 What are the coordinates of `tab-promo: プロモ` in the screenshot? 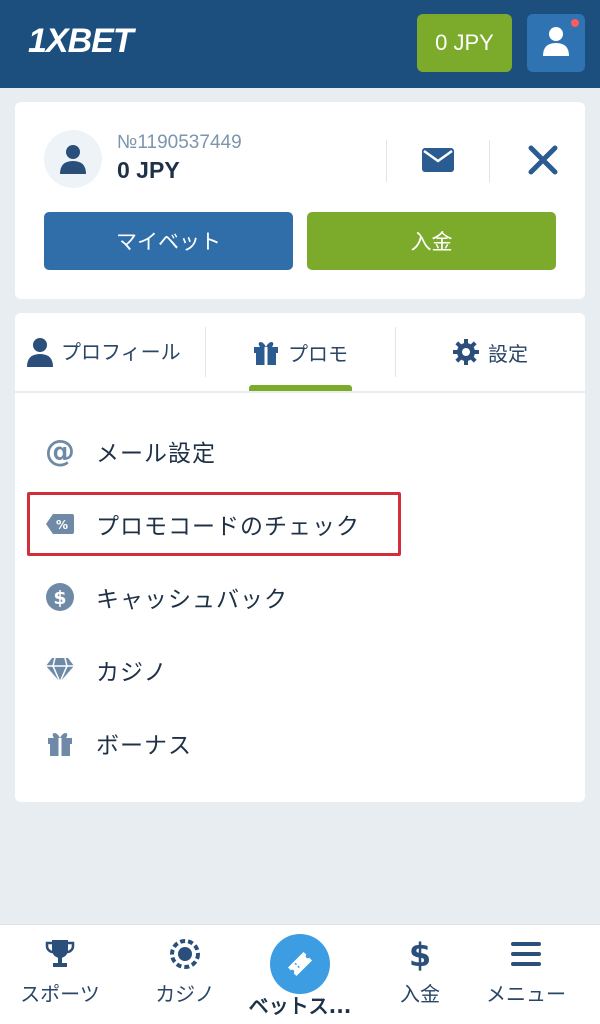 It's located at (300, 352).